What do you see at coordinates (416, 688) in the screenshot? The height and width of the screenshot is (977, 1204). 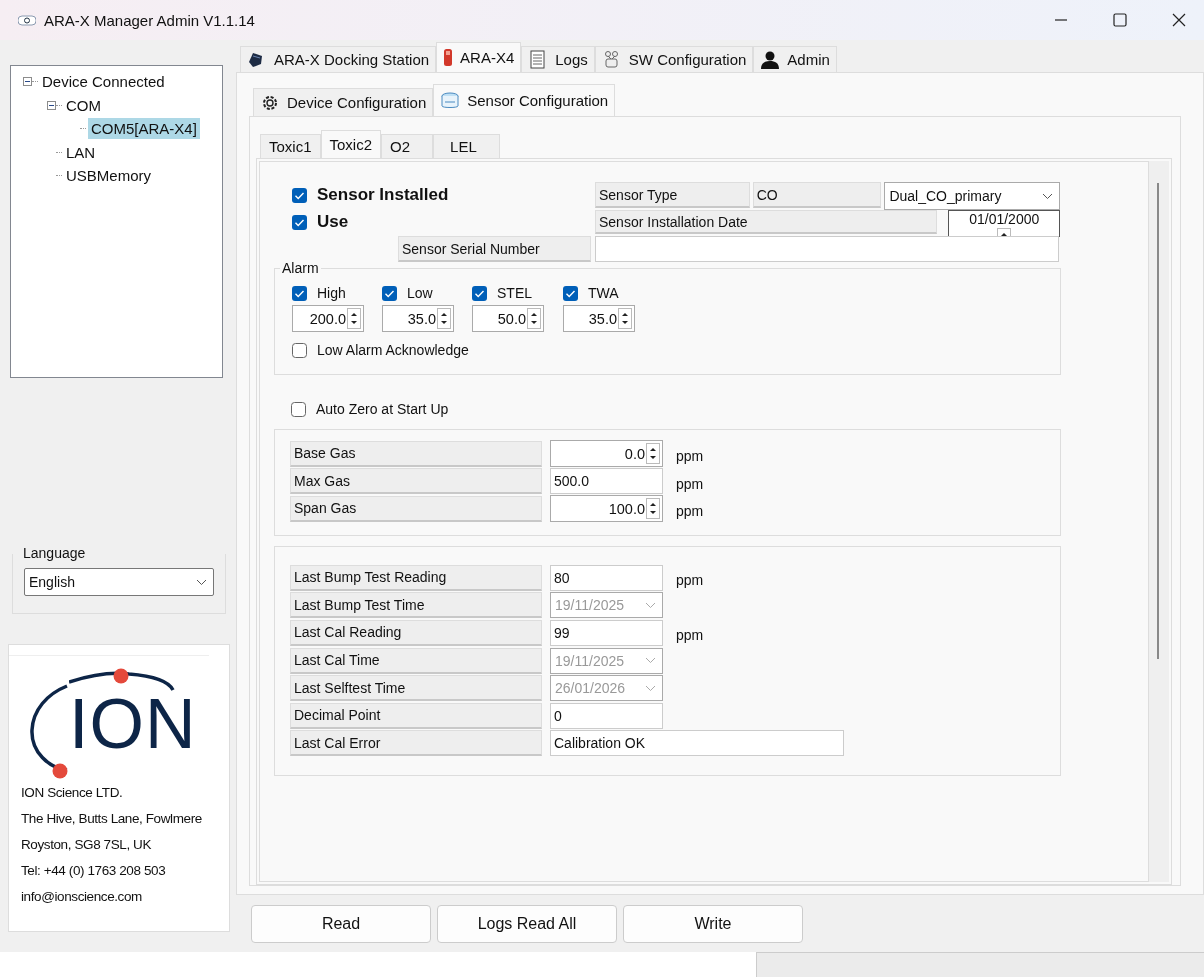 I see `field-label: Last Selftest Time` at bounding box center [416, 688].